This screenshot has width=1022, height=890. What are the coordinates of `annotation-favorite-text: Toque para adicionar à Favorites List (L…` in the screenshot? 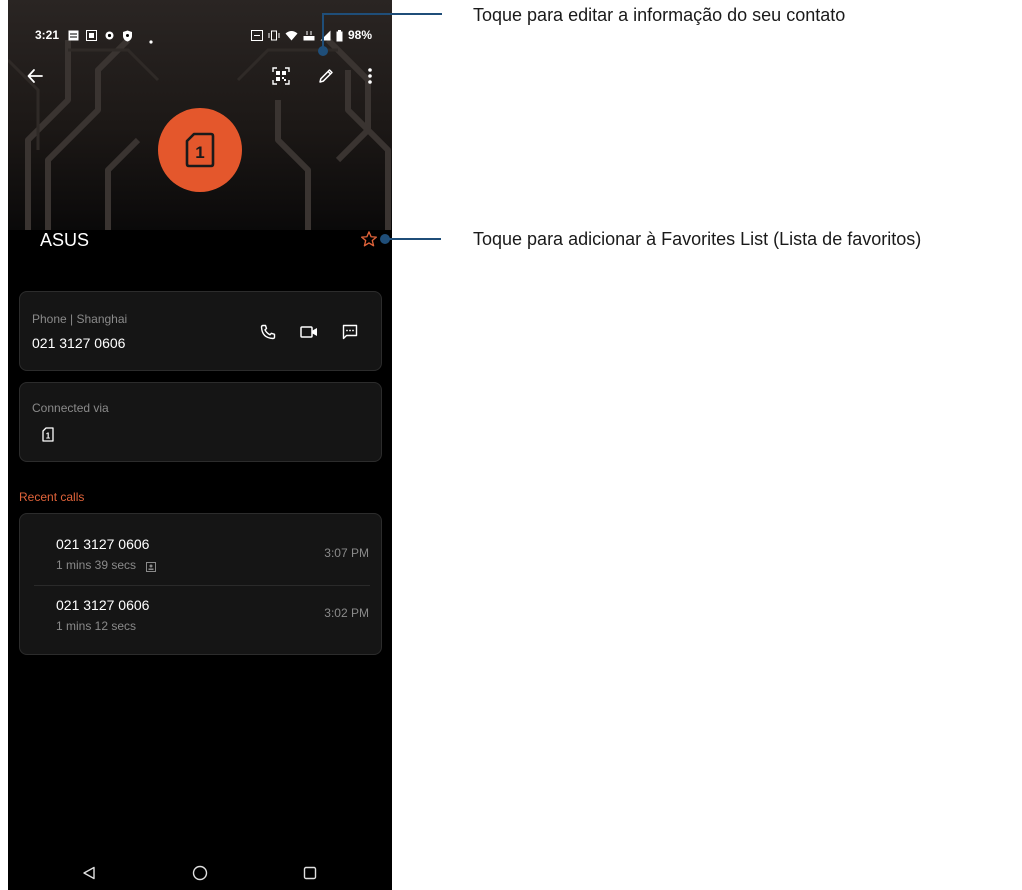 It's located at (697, 239).